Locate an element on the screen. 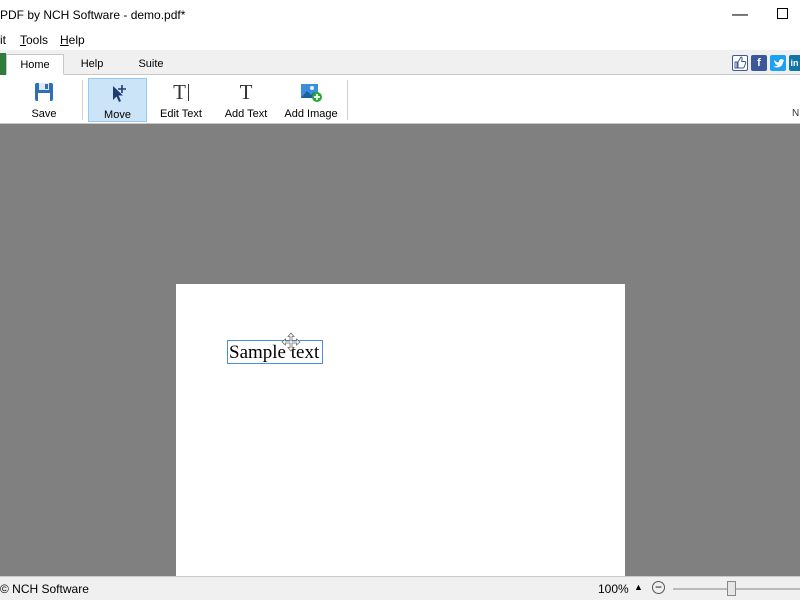 This screenshot has width=800, height=600. menu-edit-label: it is located at coordinates (3, 40).